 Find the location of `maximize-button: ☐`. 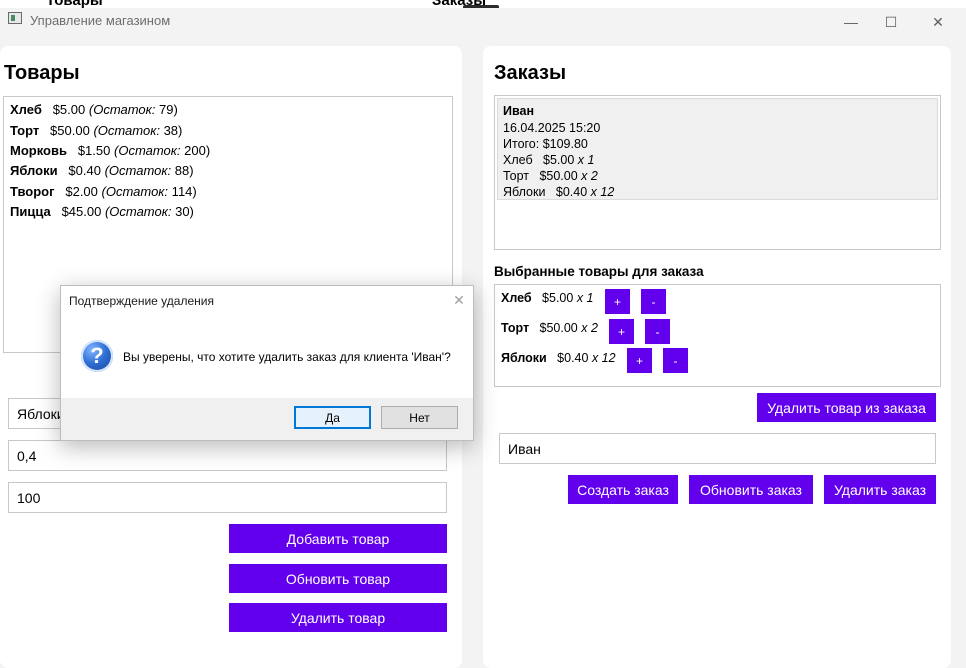

maximize-button: ☐ is located at coordinates (891, 22).